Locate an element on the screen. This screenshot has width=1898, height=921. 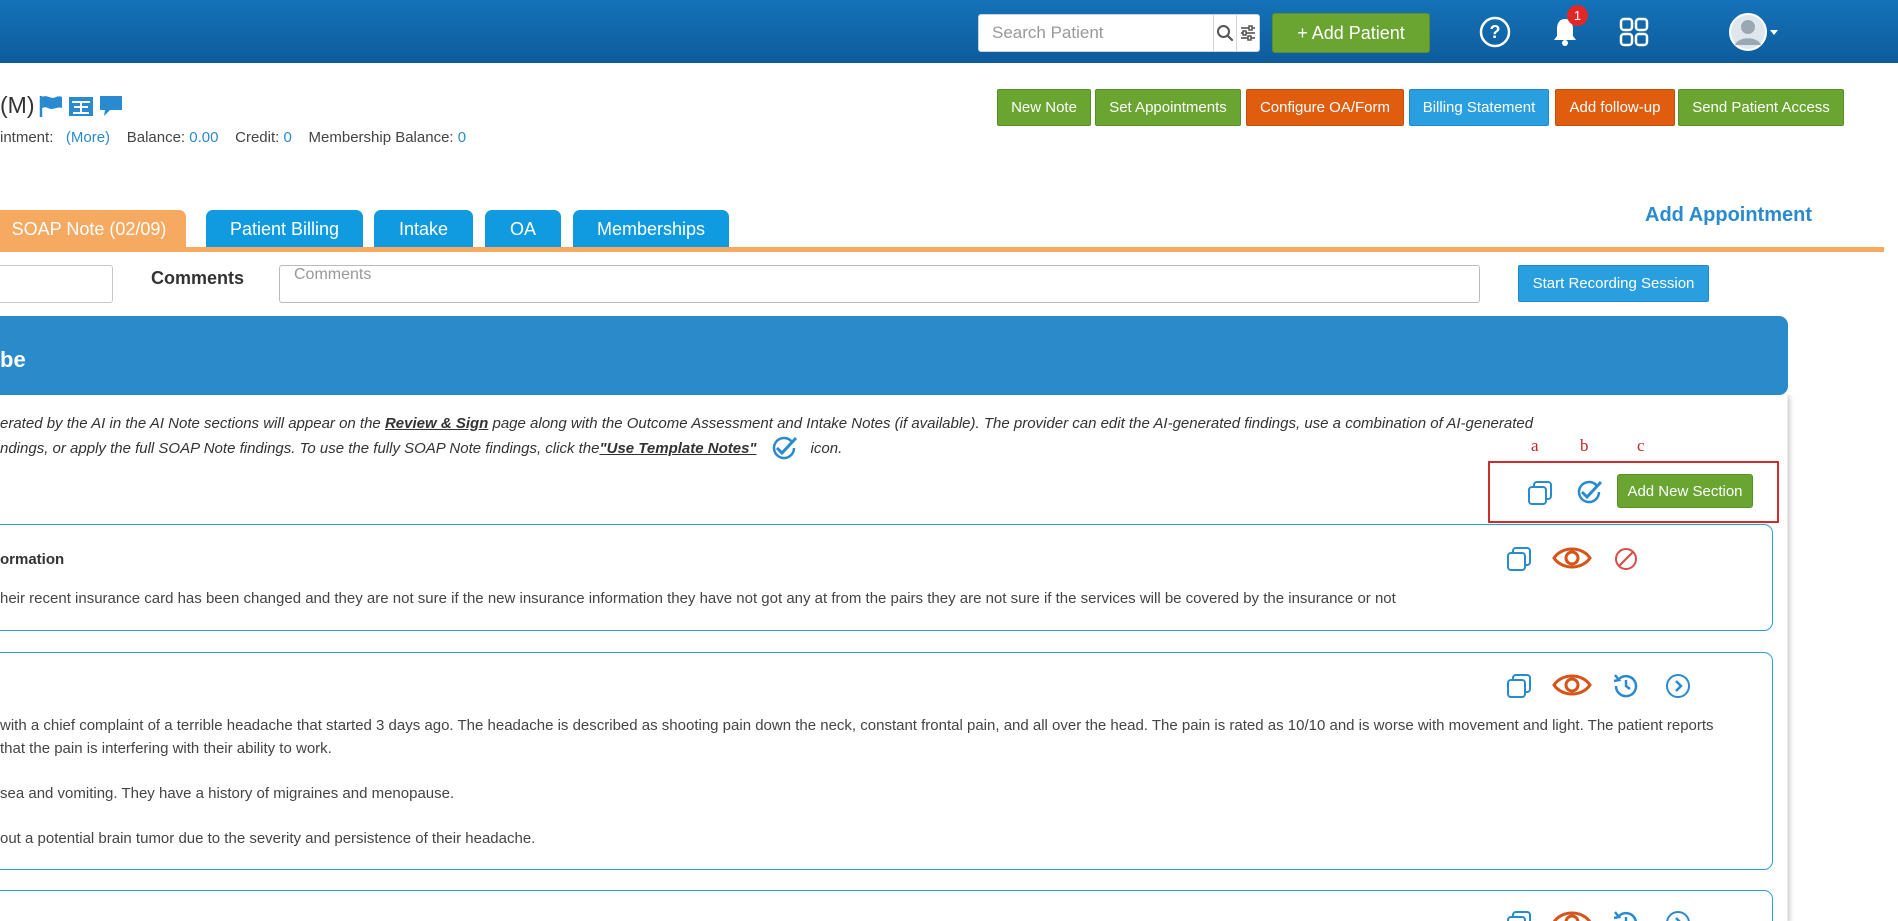
credit-label: Credit: is located at coordinates (257, 137).